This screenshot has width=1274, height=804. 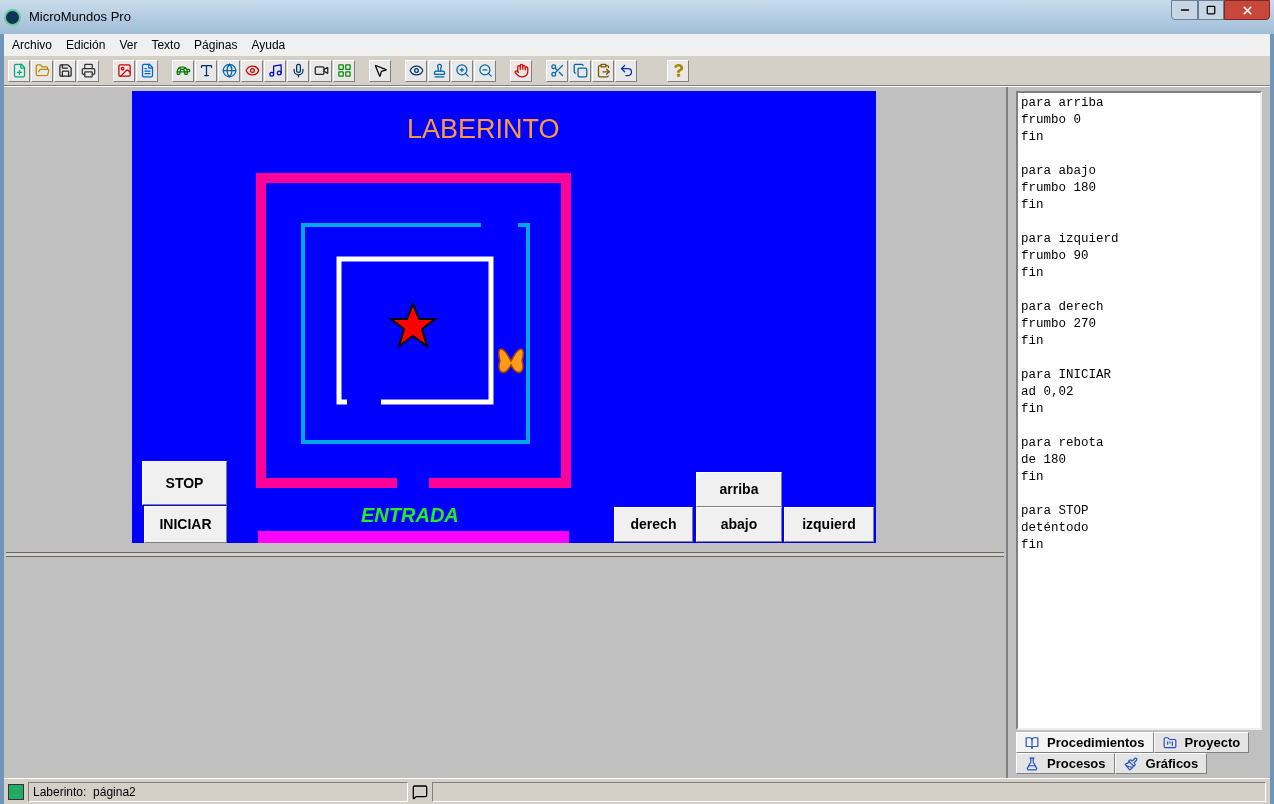 I want to click on text-box-icon, so click(x=206, y=70).